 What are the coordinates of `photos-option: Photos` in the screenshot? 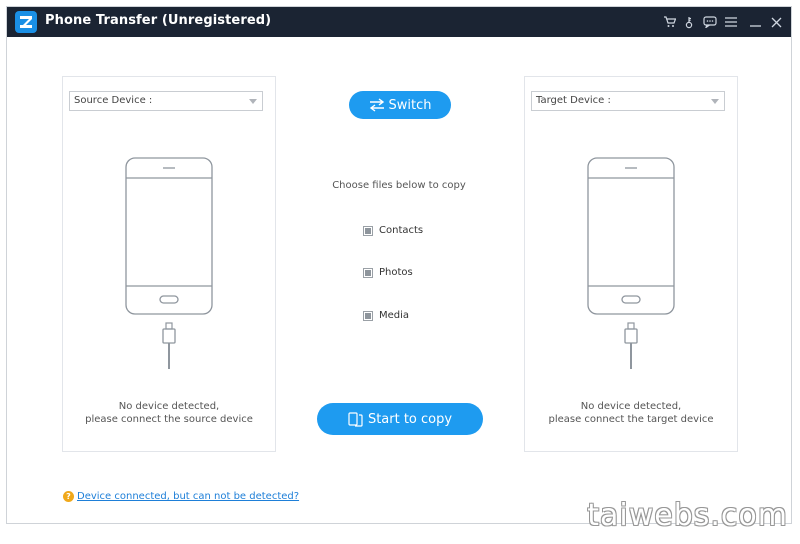 It's located at (388, 272).